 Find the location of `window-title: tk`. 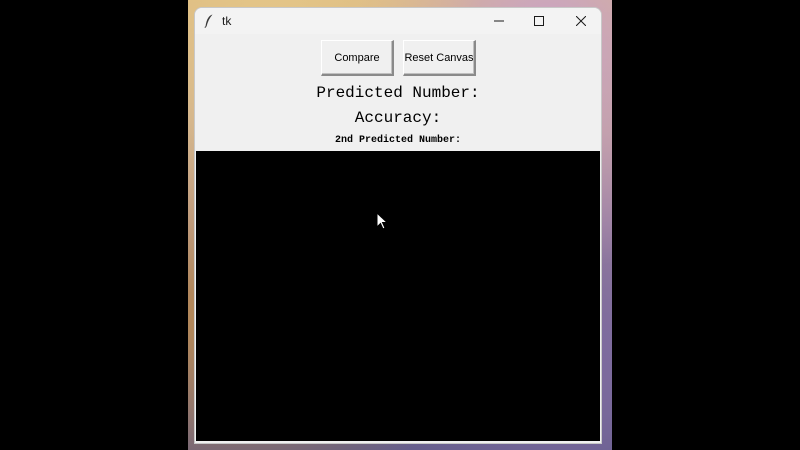

window-title: tk is located at coordinates (227, 21).